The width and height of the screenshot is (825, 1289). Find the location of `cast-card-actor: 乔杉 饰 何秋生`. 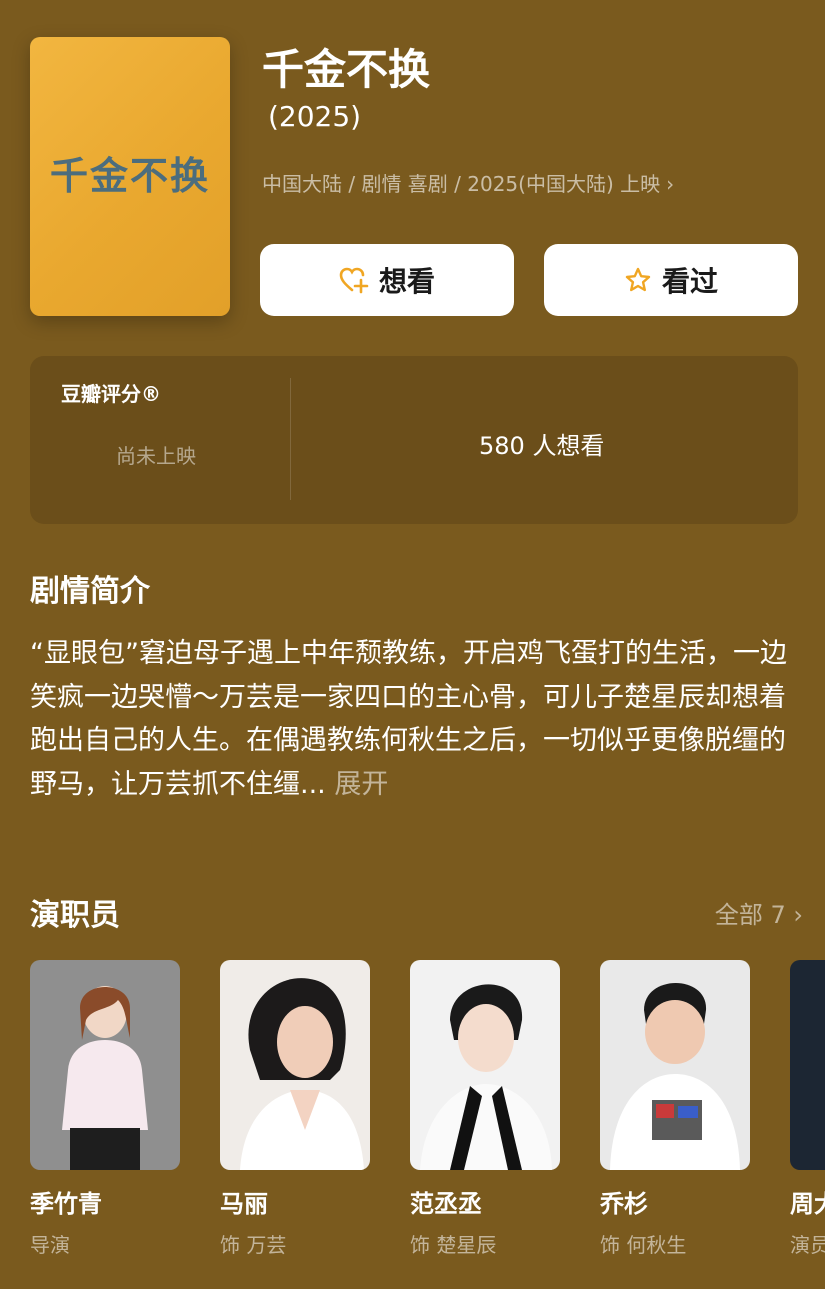

cast-card-actor: 乔杉 饰 何秋生 is located at coordinates (675, 1109).